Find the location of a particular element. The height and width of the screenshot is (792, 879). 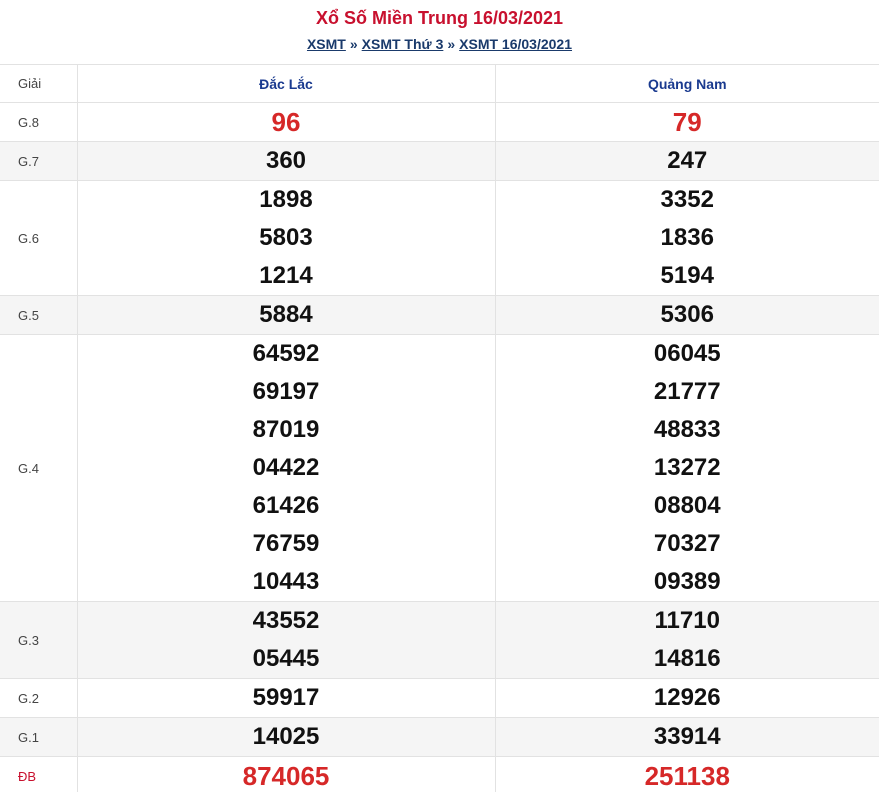

prize-numbers-cell: 251138 is located at coordinates (687, 774).